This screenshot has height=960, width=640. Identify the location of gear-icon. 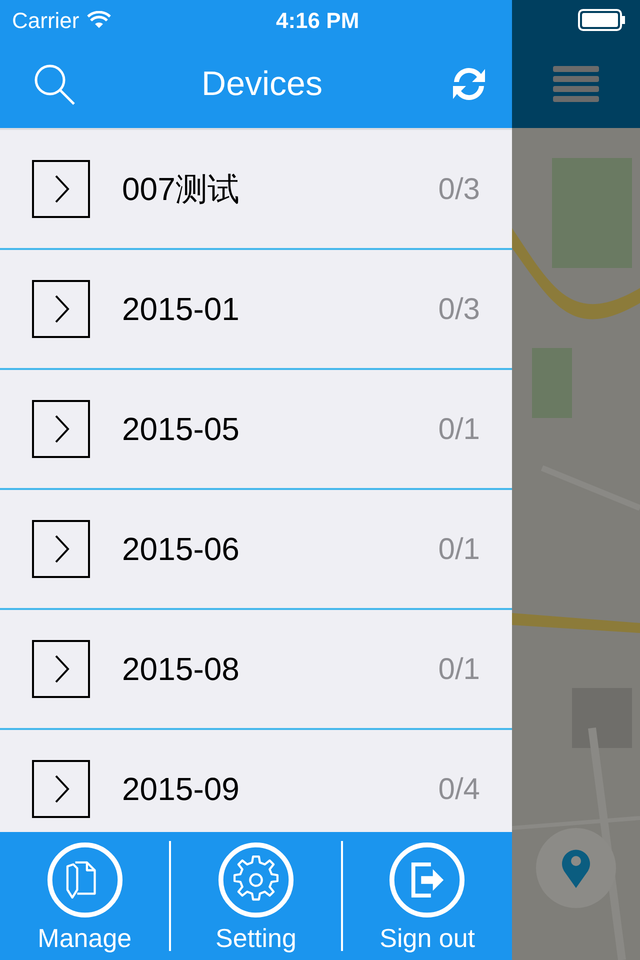
(255, 880).